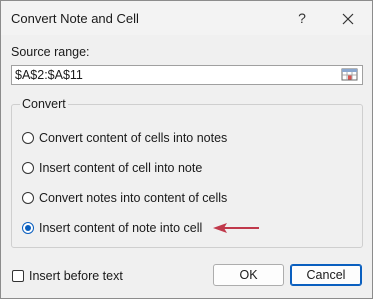  I want to click on option-notes-to-cells: Convert notes into content of cells, so click(124, 198).